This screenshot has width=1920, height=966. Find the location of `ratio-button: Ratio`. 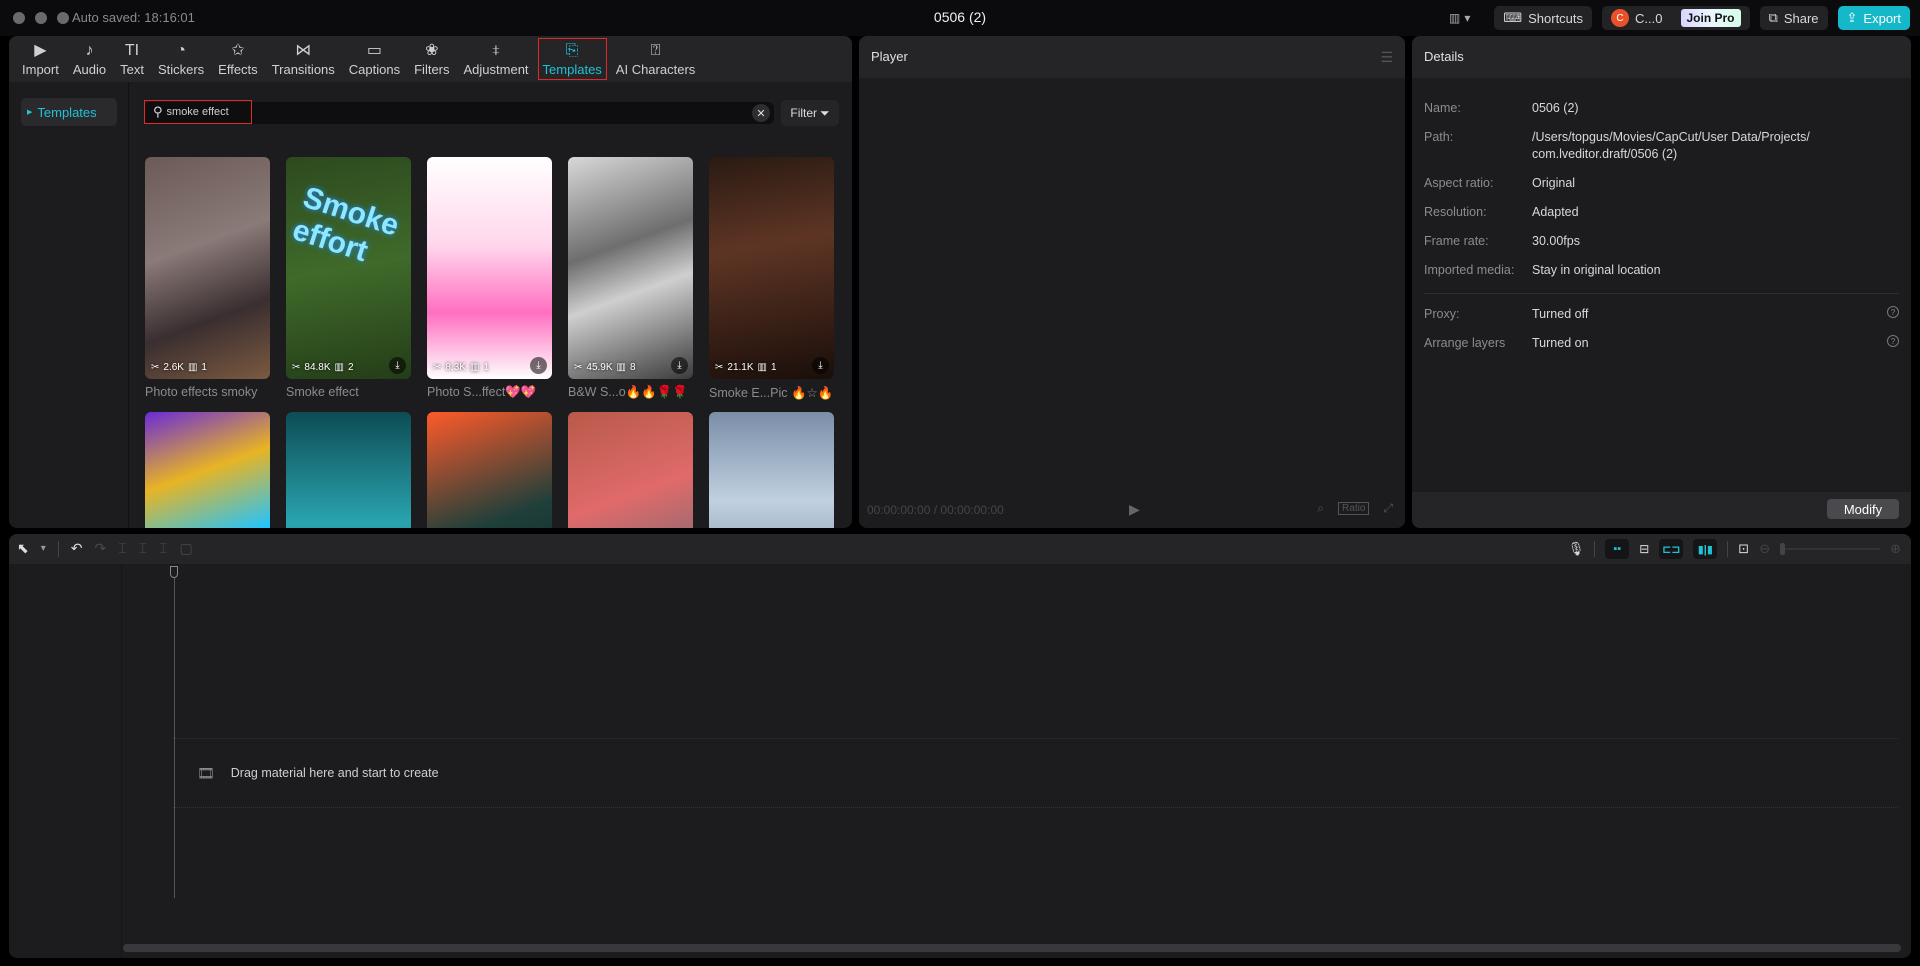

ratio-button: Ratio is located at coordinates (1354, 508).